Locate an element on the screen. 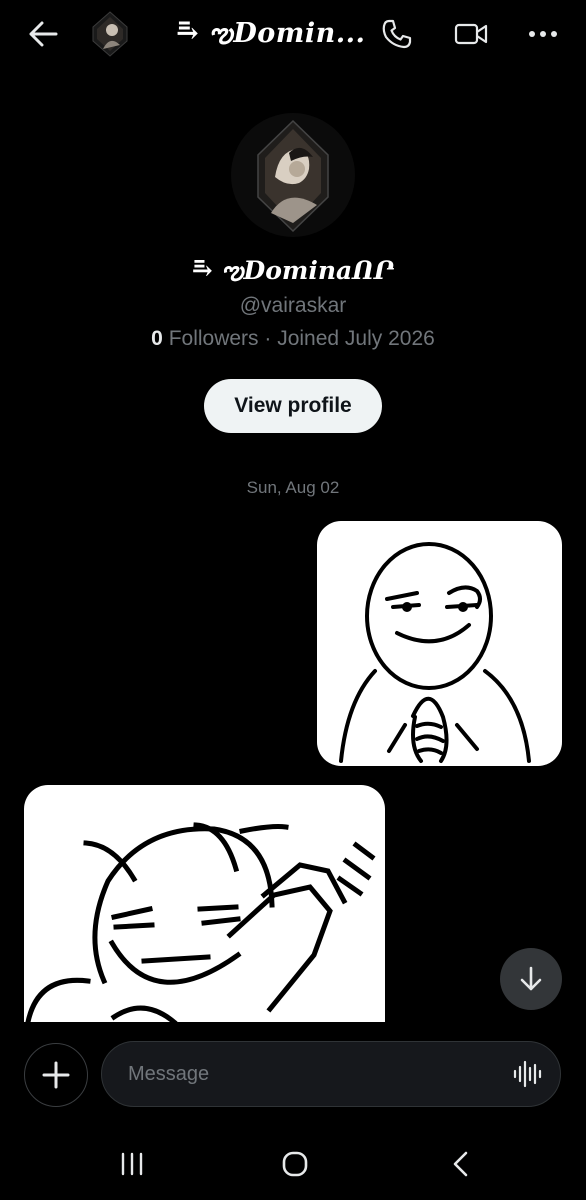  call-button is located at coordinates (397, 34).